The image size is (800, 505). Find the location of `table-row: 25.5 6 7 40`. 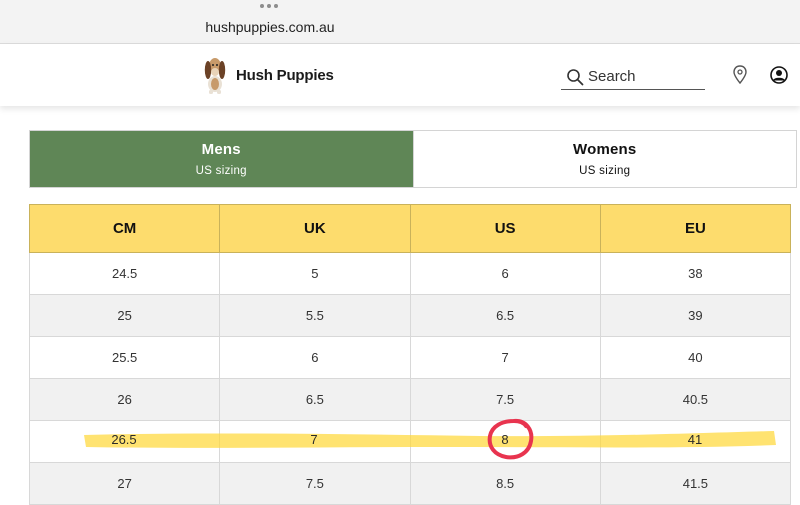

table-row: 25.5 6 7 40 is located at coordinates (410, 357).